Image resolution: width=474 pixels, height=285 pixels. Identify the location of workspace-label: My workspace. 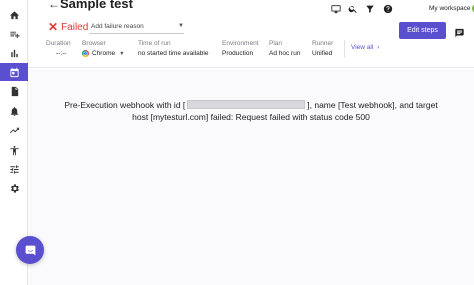
(450, 8).